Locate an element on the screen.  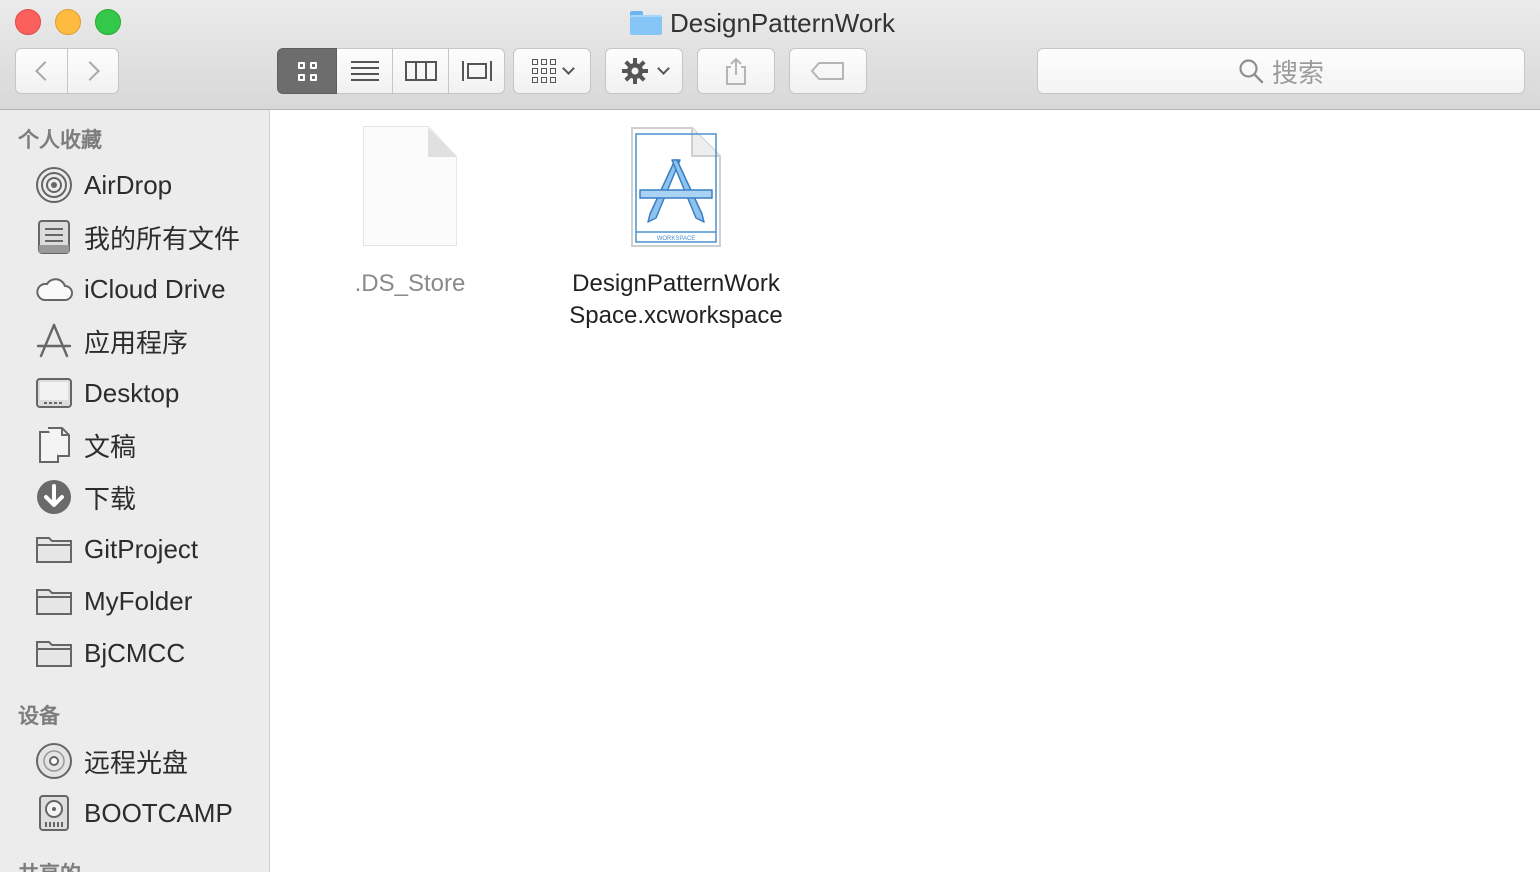
forward-button is located at coordinates (93, 71).